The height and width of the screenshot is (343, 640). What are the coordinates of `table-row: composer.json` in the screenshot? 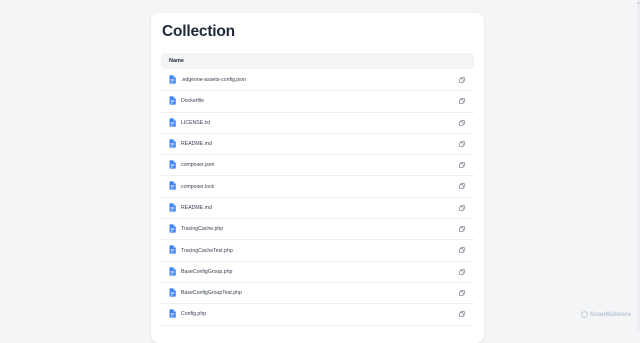 It's located at (317, 166).